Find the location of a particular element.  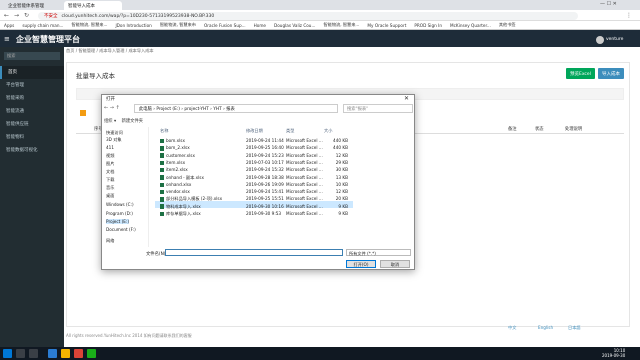

file-row-date: 2019-09-24 15:32 is located at coordinates (265, 169).